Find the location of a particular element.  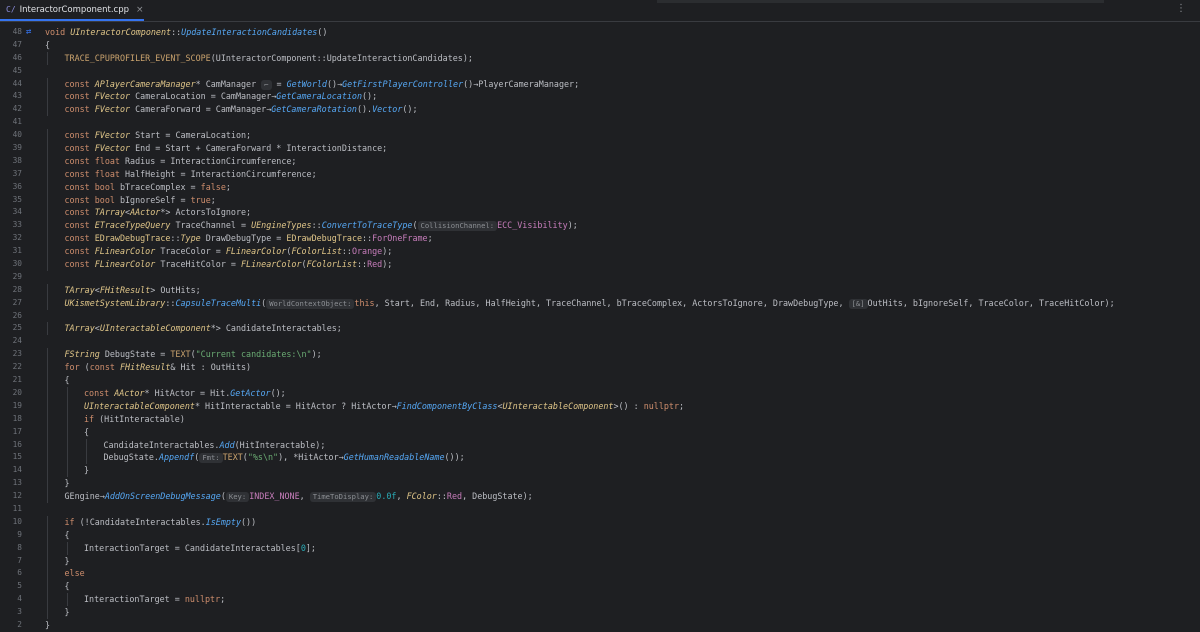

code-token: Orange is located at coordinates (367, 251).